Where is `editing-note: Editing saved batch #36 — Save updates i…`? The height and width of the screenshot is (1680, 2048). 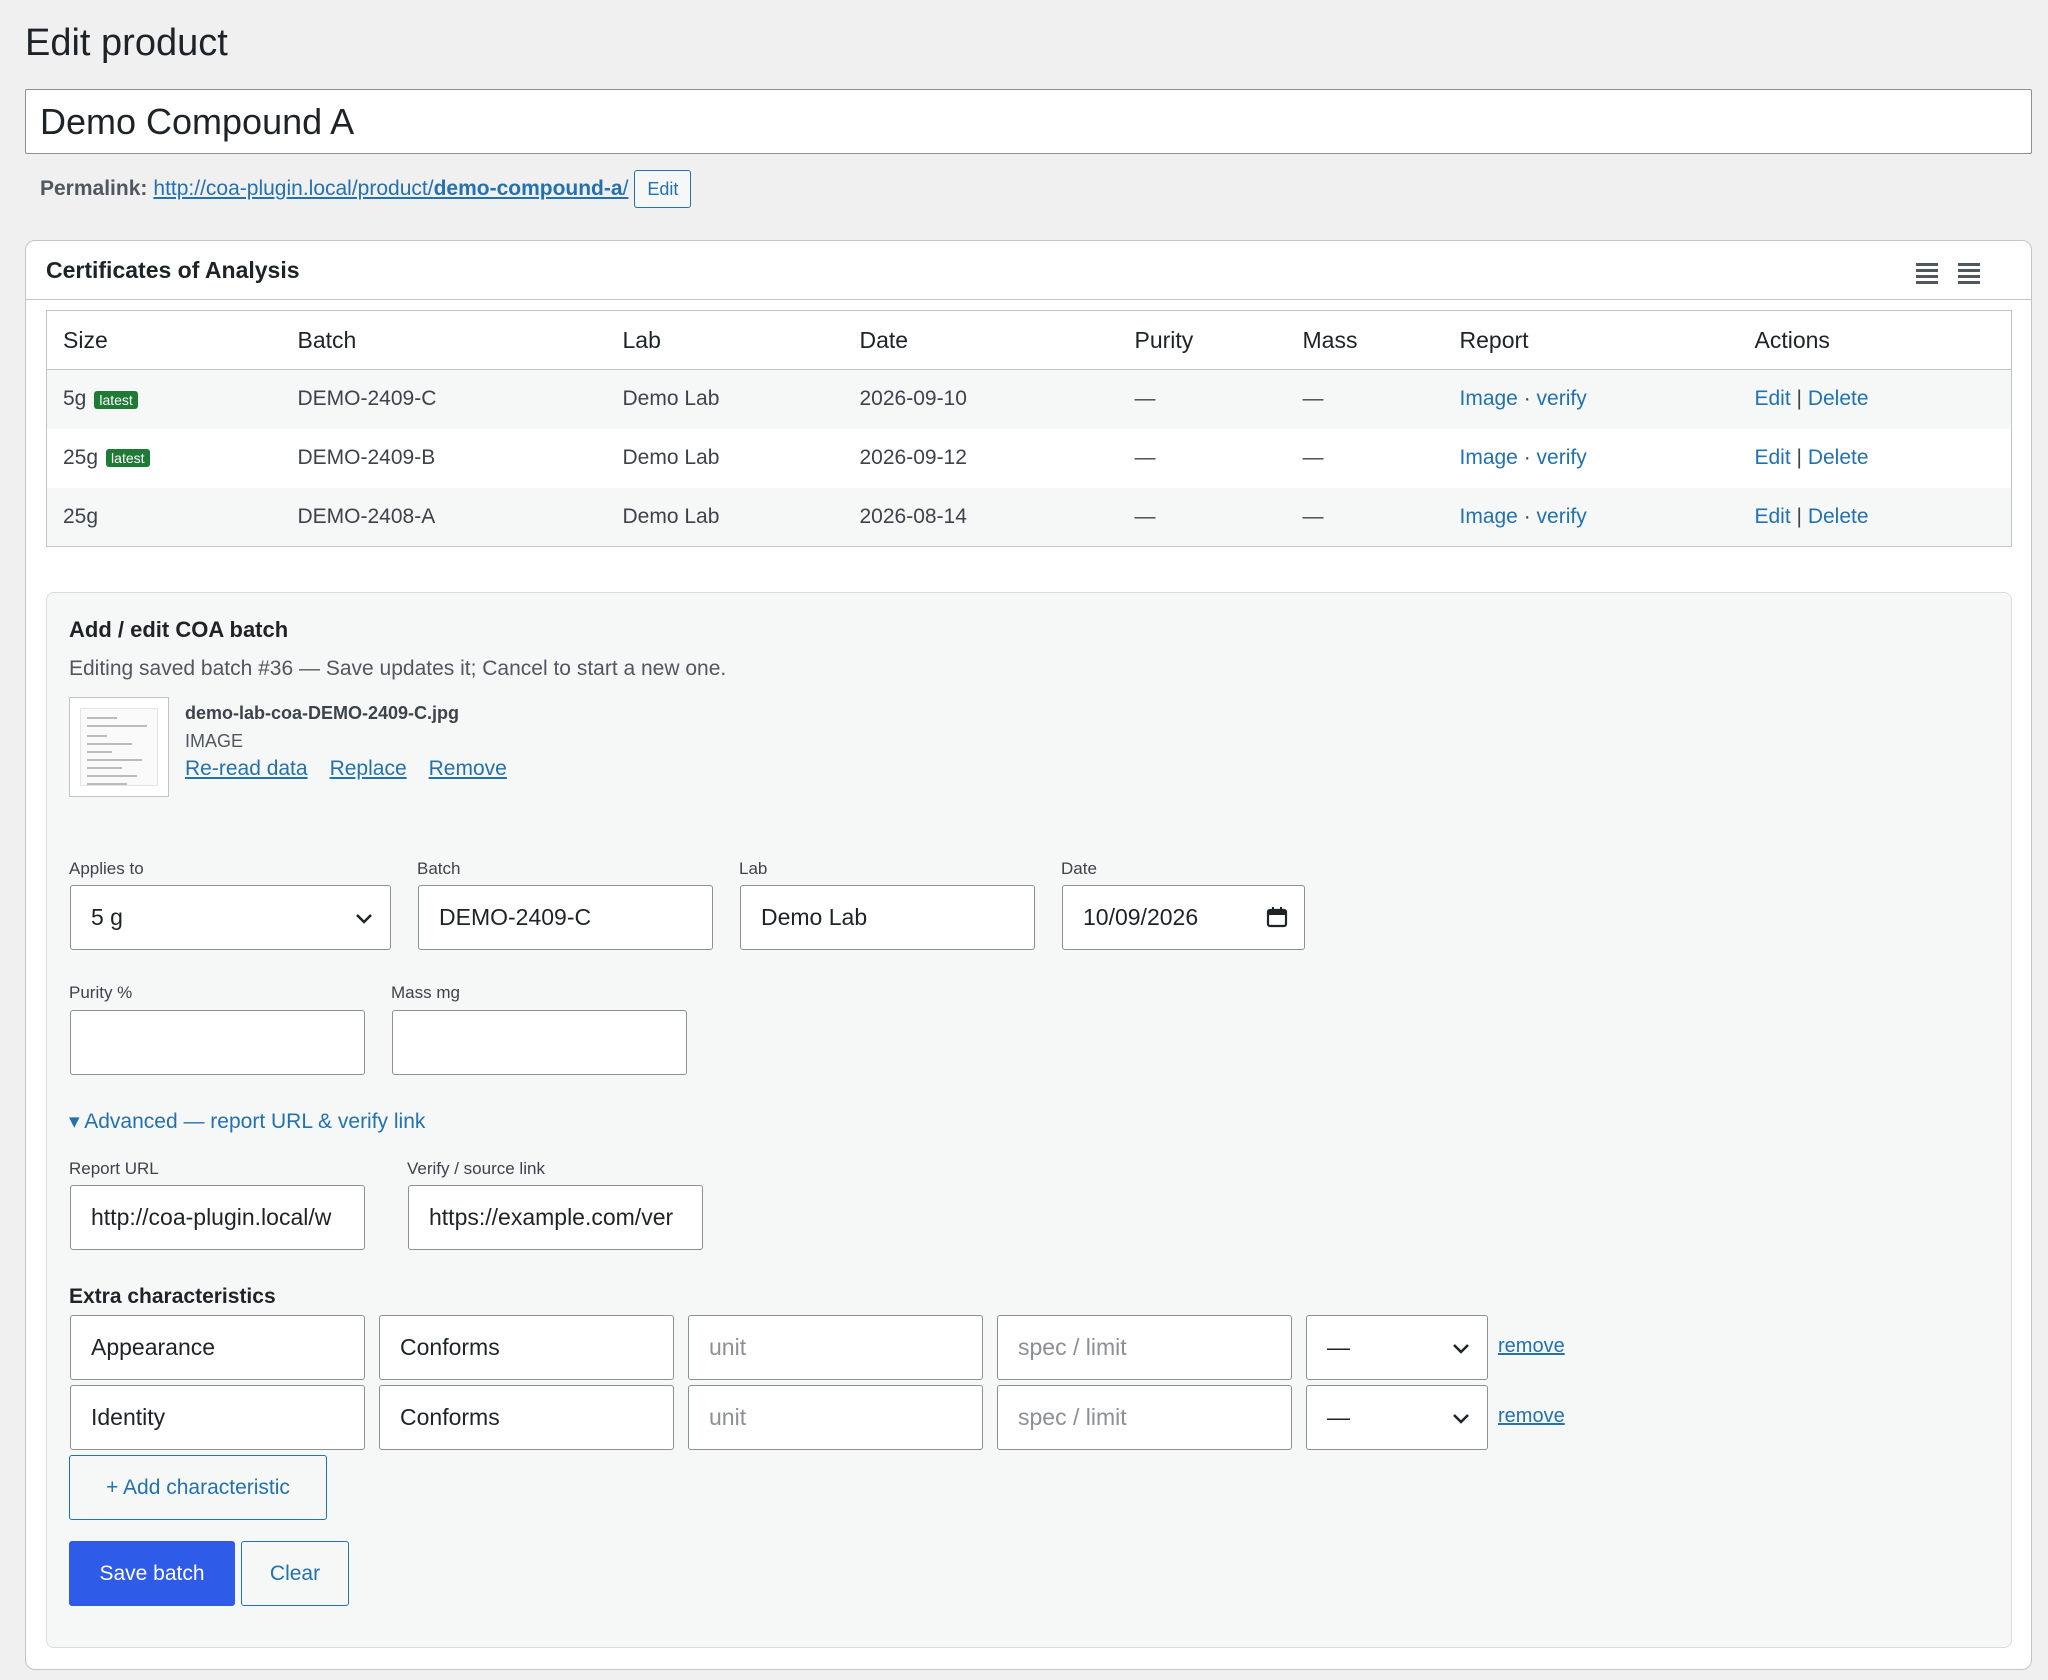 editing-note: Editing saved batch #36 — Save updates i… is located at coordinates (398, 668).